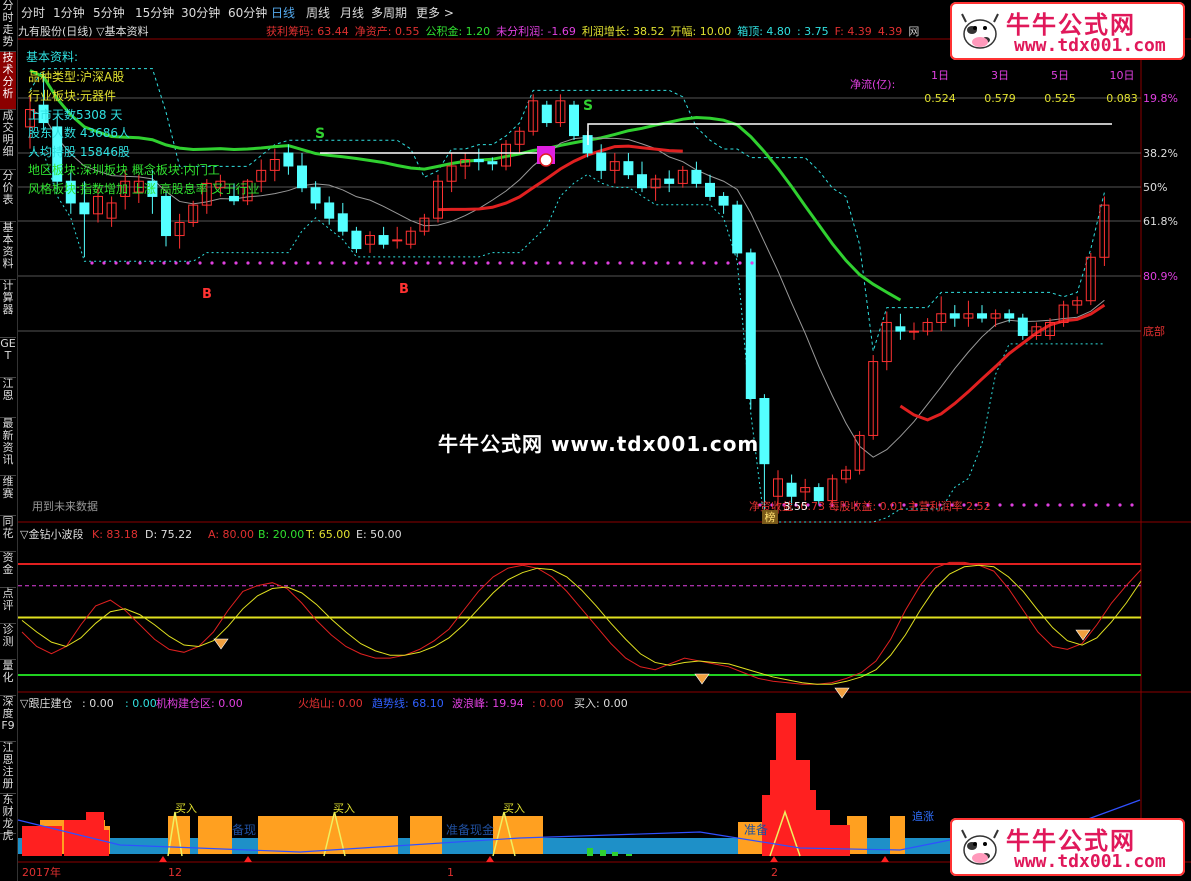 This screenshot has width=1191, height=881. What do you see at coordinates (1000, 75) in the screenshot?
I see `netflow-header-1: 3日` at bounding box center [1000, 75].